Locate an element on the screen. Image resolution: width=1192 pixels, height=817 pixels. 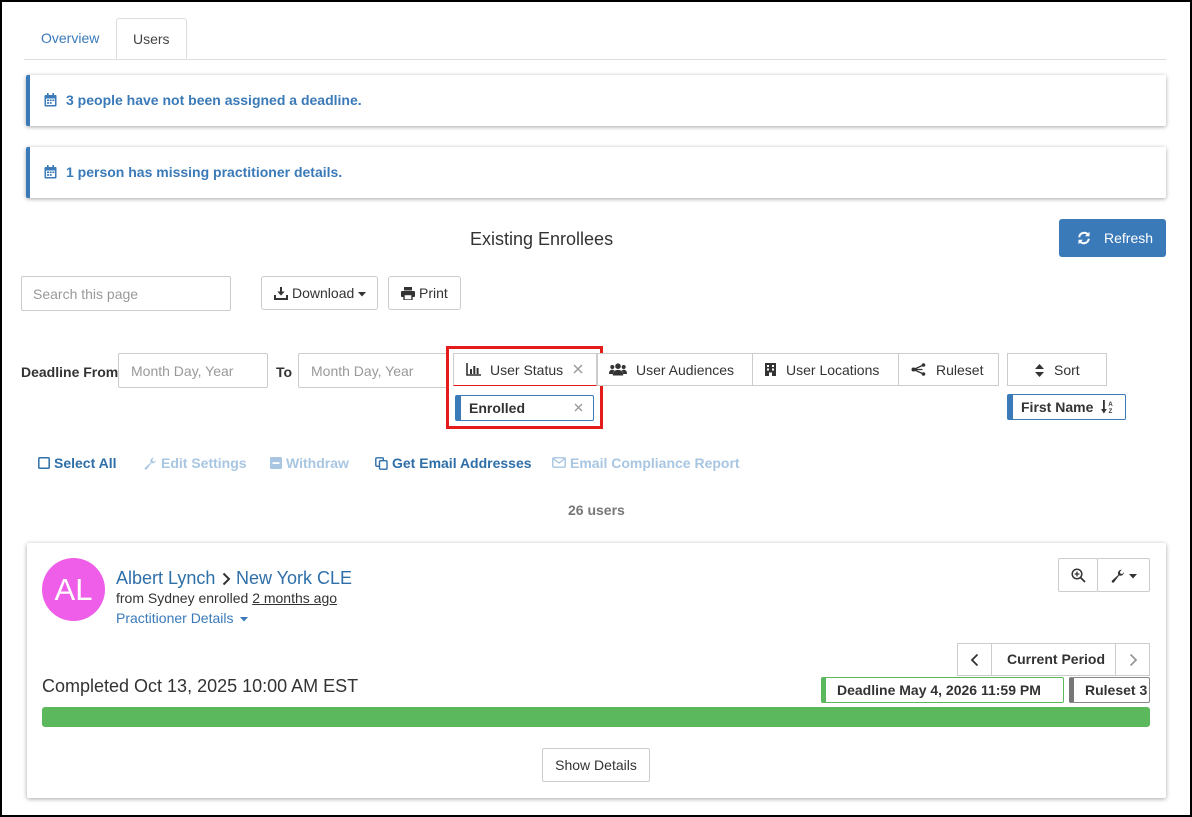
print-button: Print is located at coordinates (424, 293).